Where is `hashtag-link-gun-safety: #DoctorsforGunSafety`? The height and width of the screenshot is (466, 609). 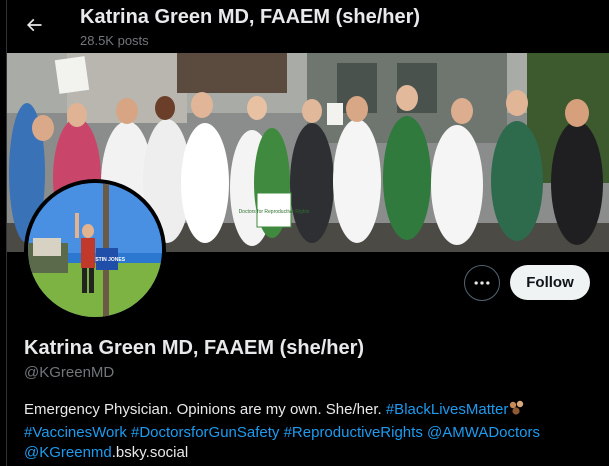
hashtag-link-gun-safety: #DoctorsforGunSafety is located at coordinates (205, 432).